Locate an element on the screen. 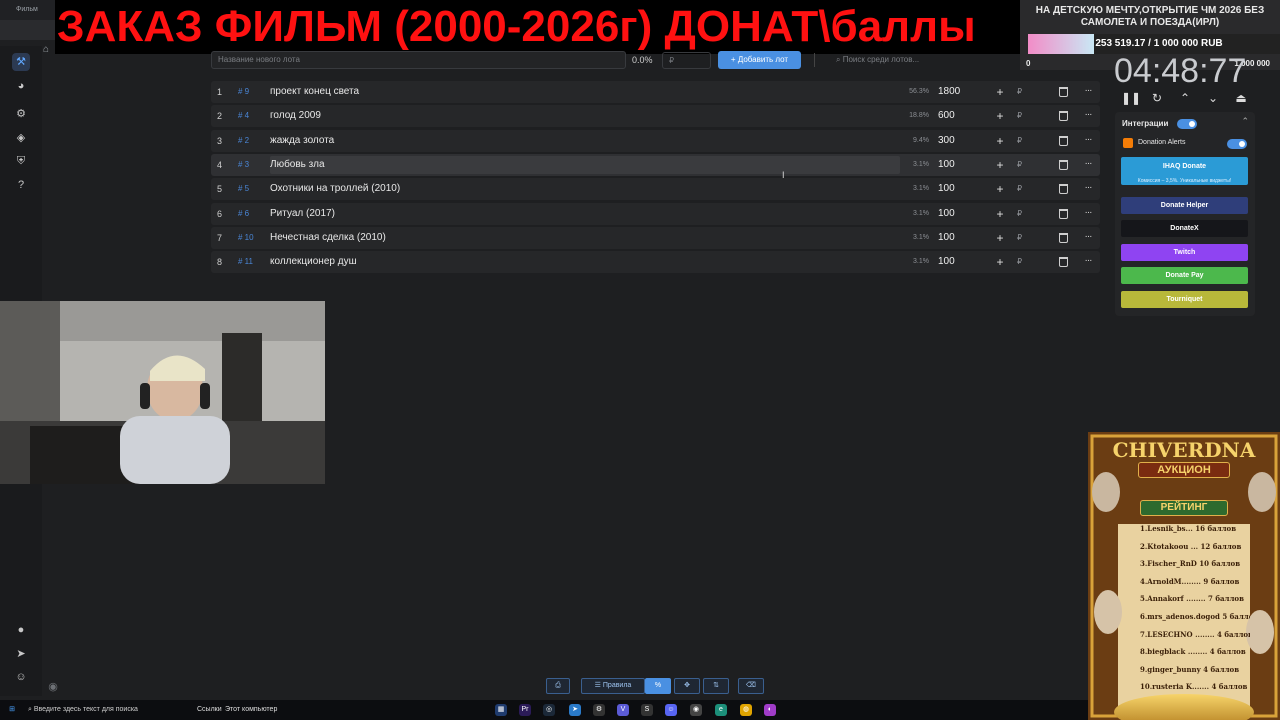 The image size is (1280, 720). lot-row: 2 # 4 голод 2009 18.8% 600 + ₽ ··· is located at coordinates (655, 116).